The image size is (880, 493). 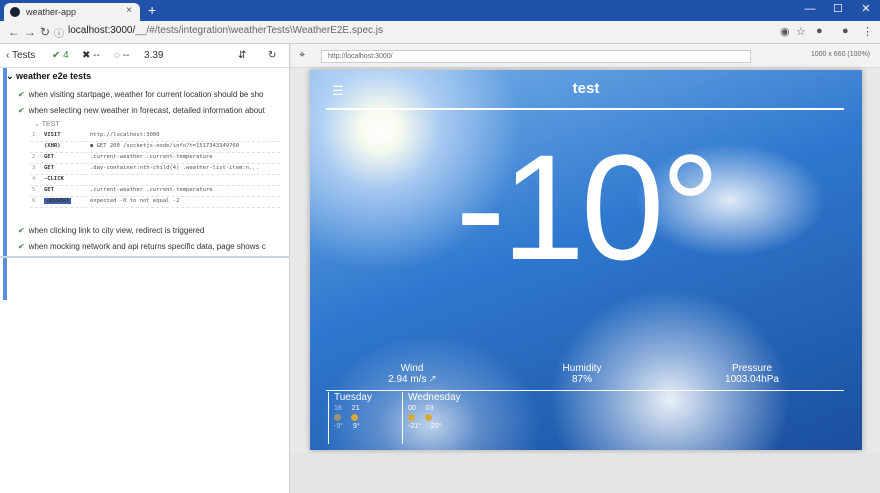 I want to click on forecast-day: Wednesday 00 03 -21° 20°, so click(x=434, y=411).